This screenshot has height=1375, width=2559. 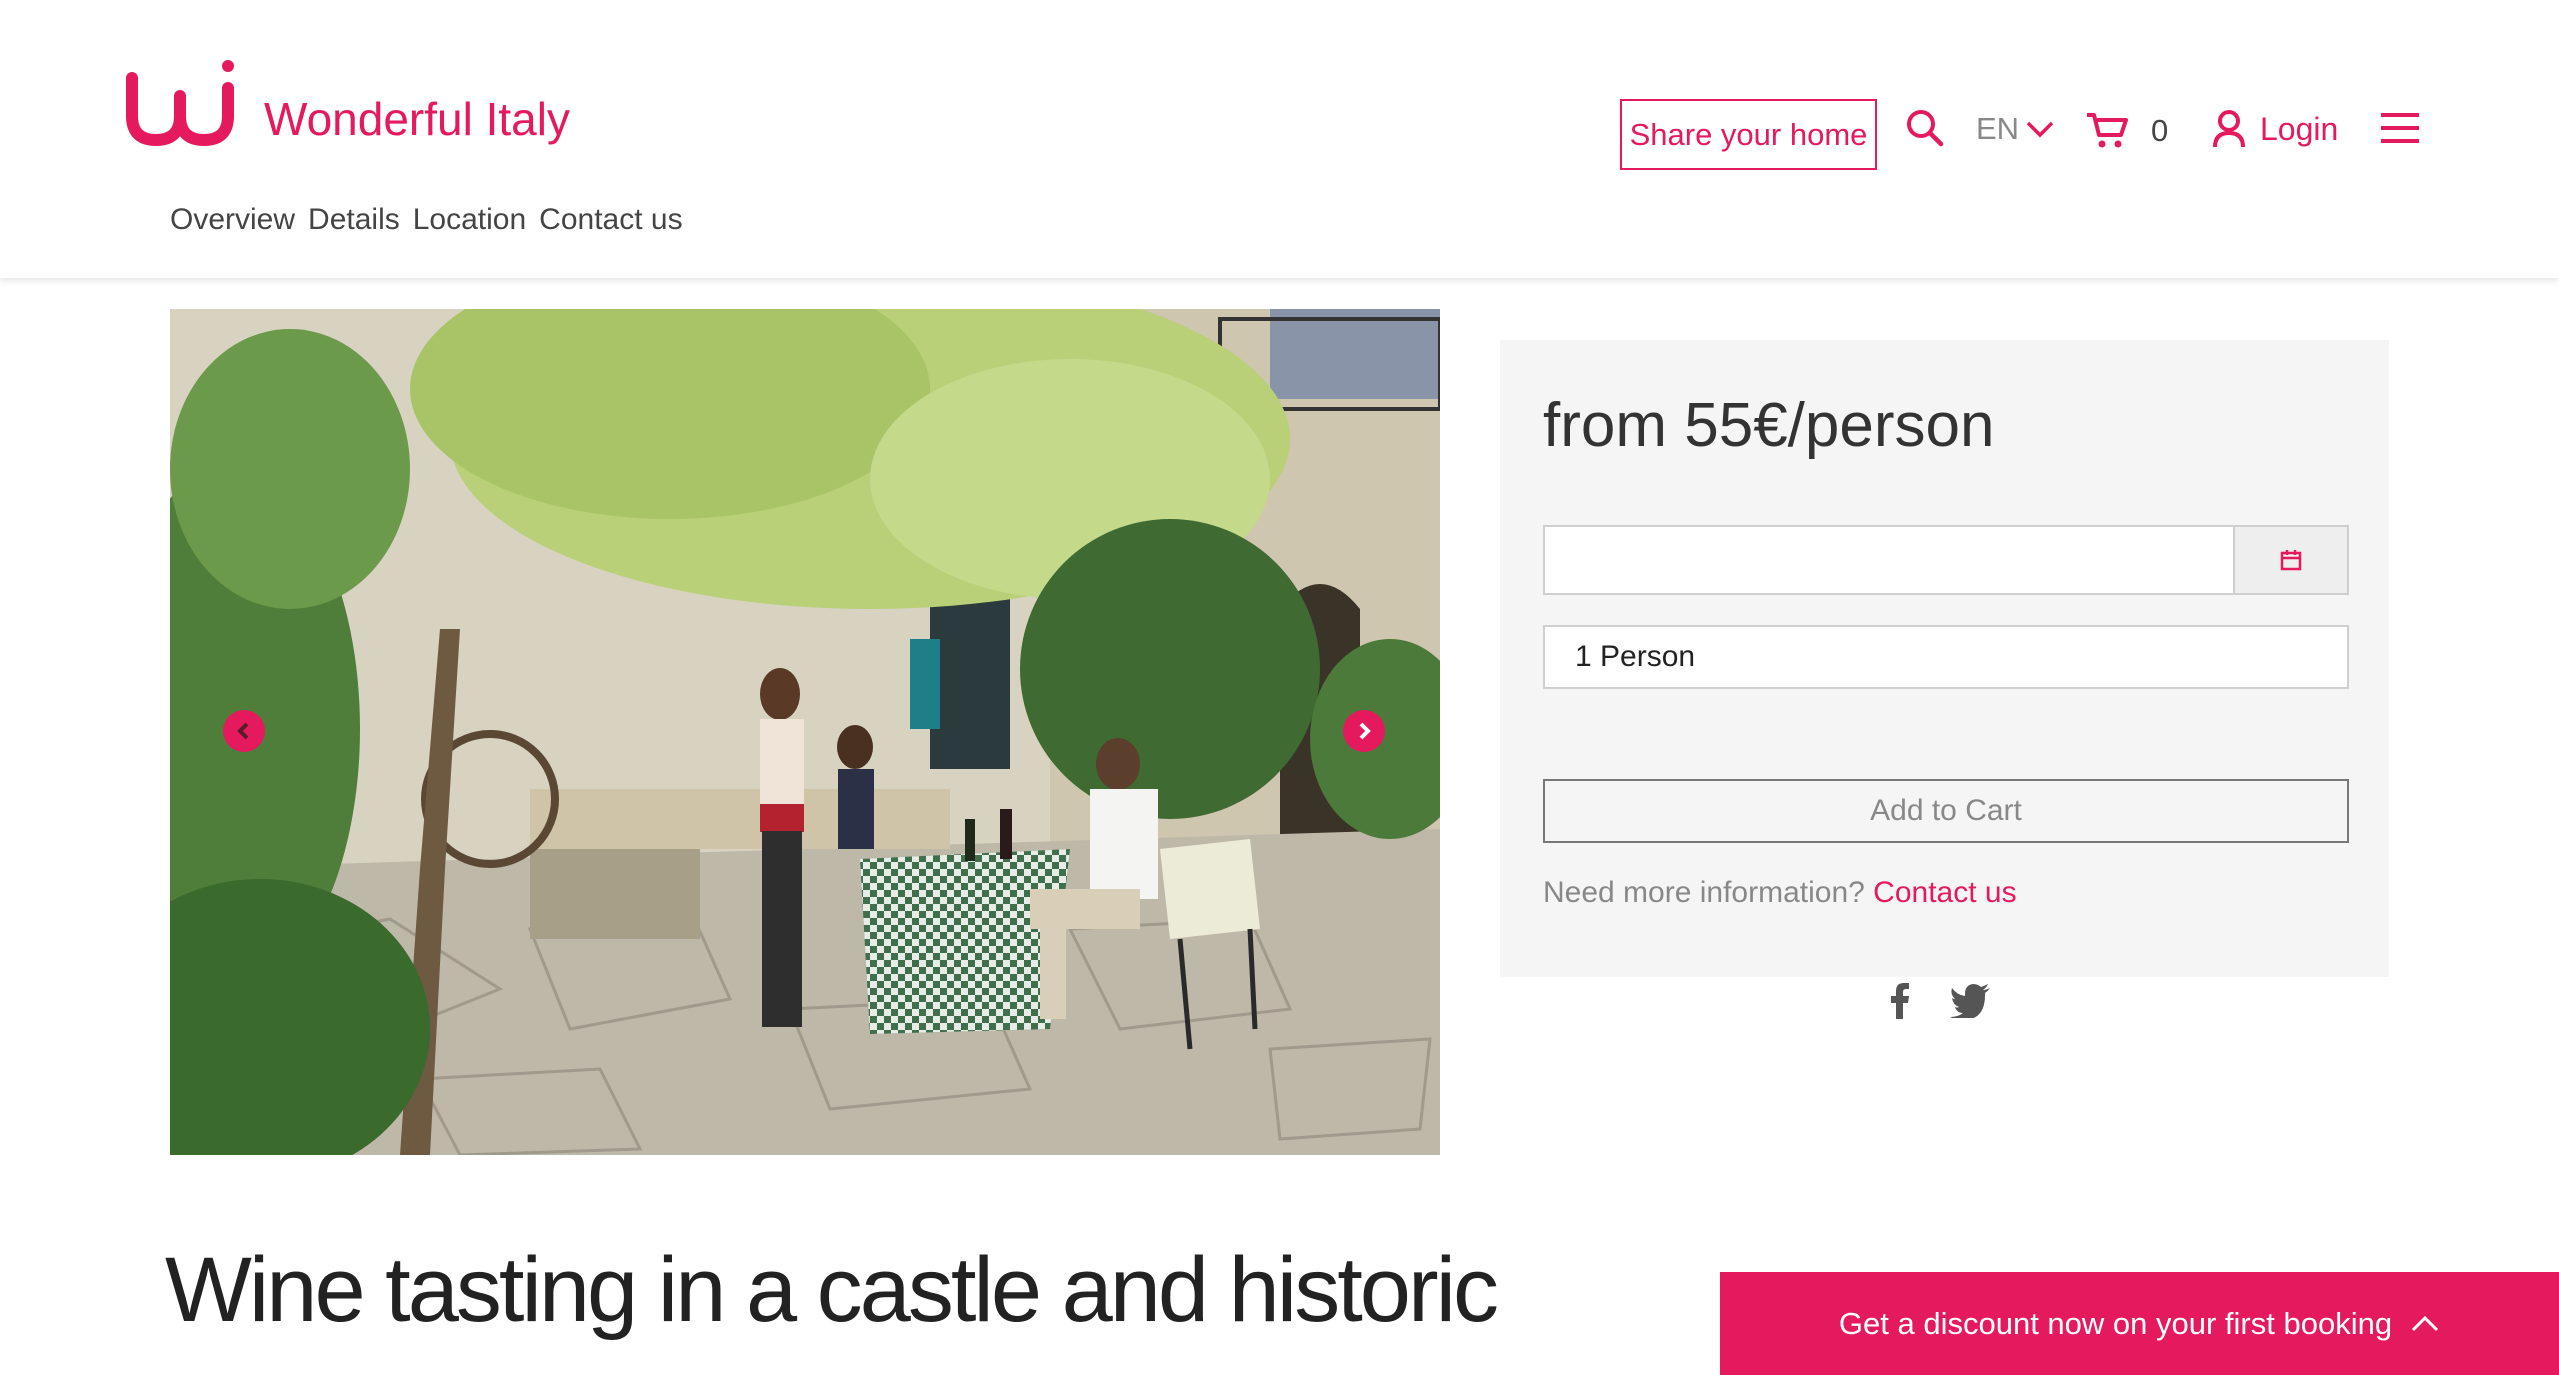 What do you see at coordinates (232, 220) in the screenshot?
I see `nav-overview: Overview` at bounding box center [232, 220].